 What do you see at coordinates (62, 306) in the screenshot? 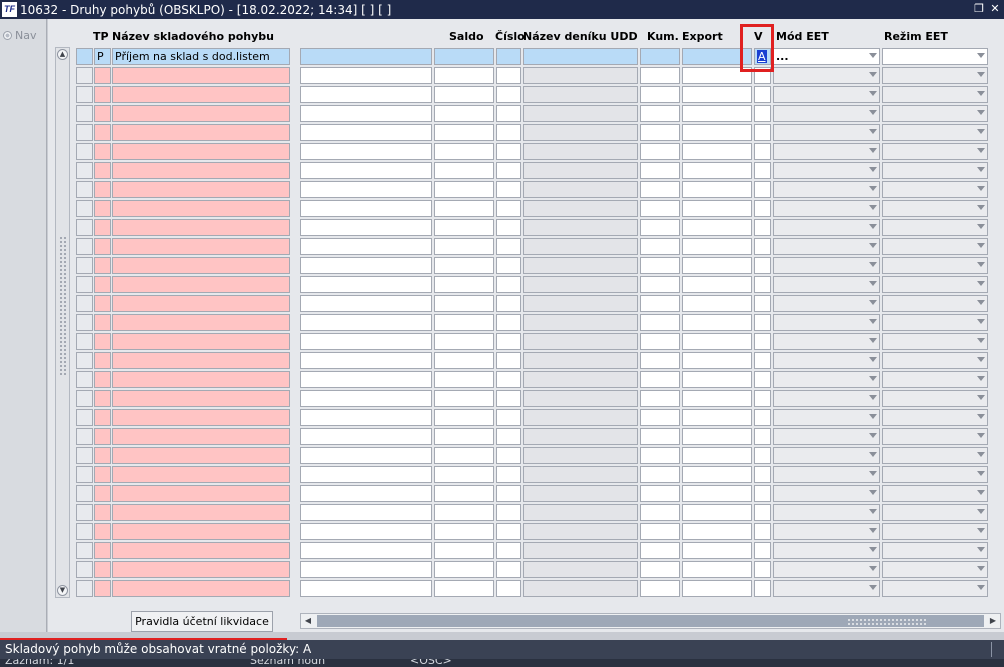
I see `scroll-grip` at bounding box center [62, 306].